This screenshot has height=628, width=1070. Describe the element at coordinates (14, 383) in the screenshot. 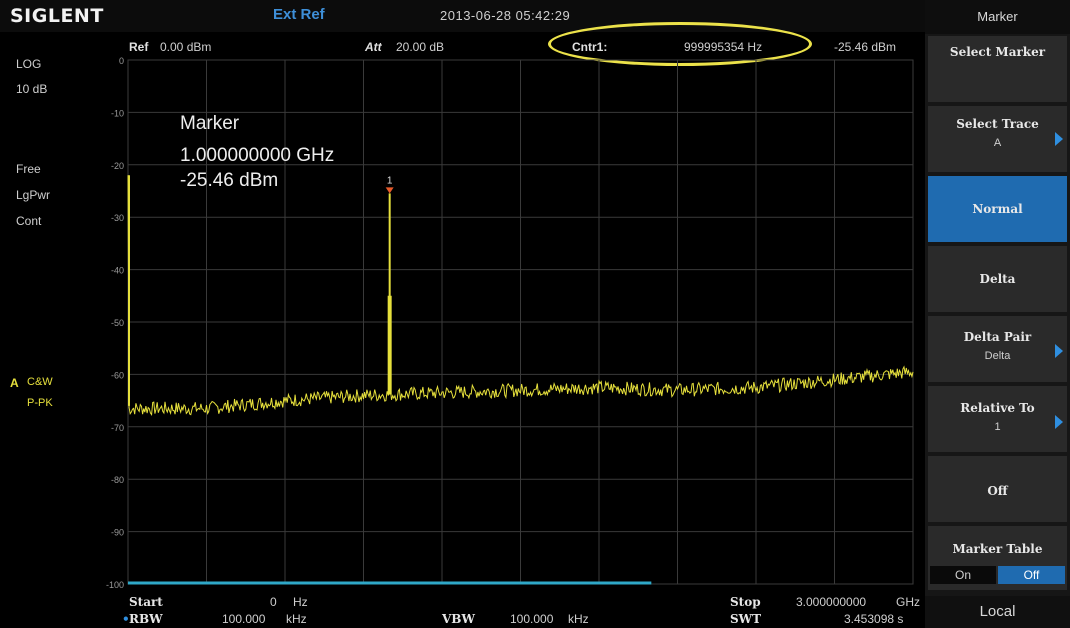

I see `trace-name: A` at that location.